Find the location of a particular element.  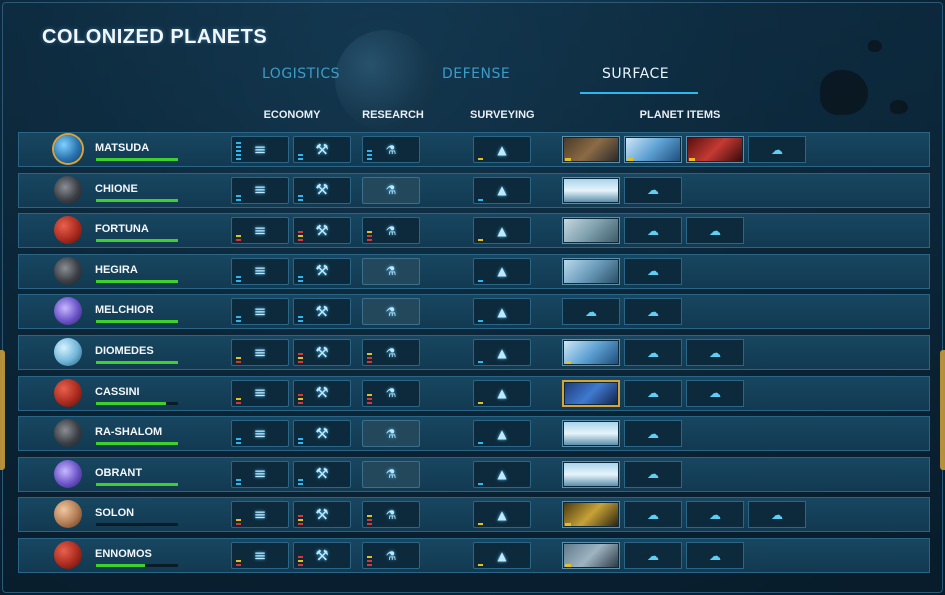

planet-name: SOLON is located at coordinates (114, 513).